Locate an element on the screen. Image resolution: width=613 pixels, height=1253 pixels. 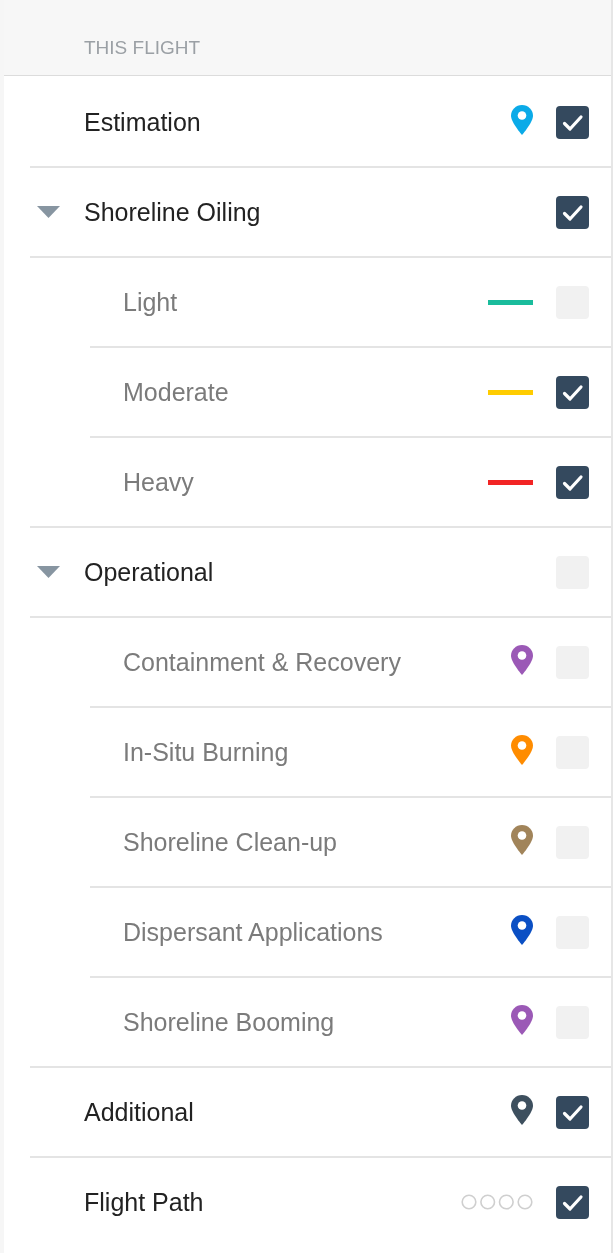
section-title: THIS FLIGHT is located at coordinates (142, 48).